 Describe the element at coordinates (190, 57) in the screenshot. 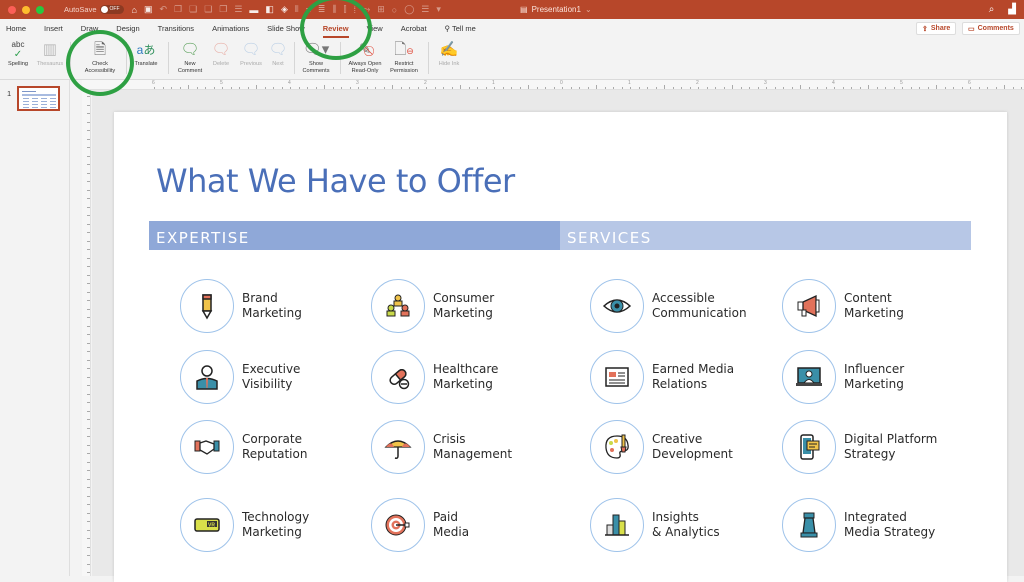

I see `new-comment-button: 🗨 New Comment` at that location.